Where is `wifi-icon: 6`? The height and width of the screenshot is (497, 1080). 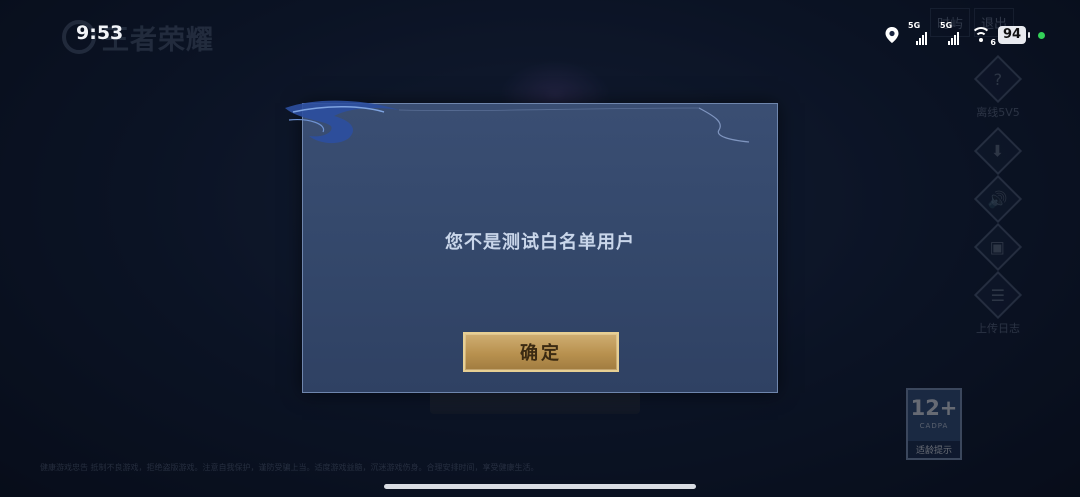 wifi-icon: 6 is located at coordinates (983, 36).